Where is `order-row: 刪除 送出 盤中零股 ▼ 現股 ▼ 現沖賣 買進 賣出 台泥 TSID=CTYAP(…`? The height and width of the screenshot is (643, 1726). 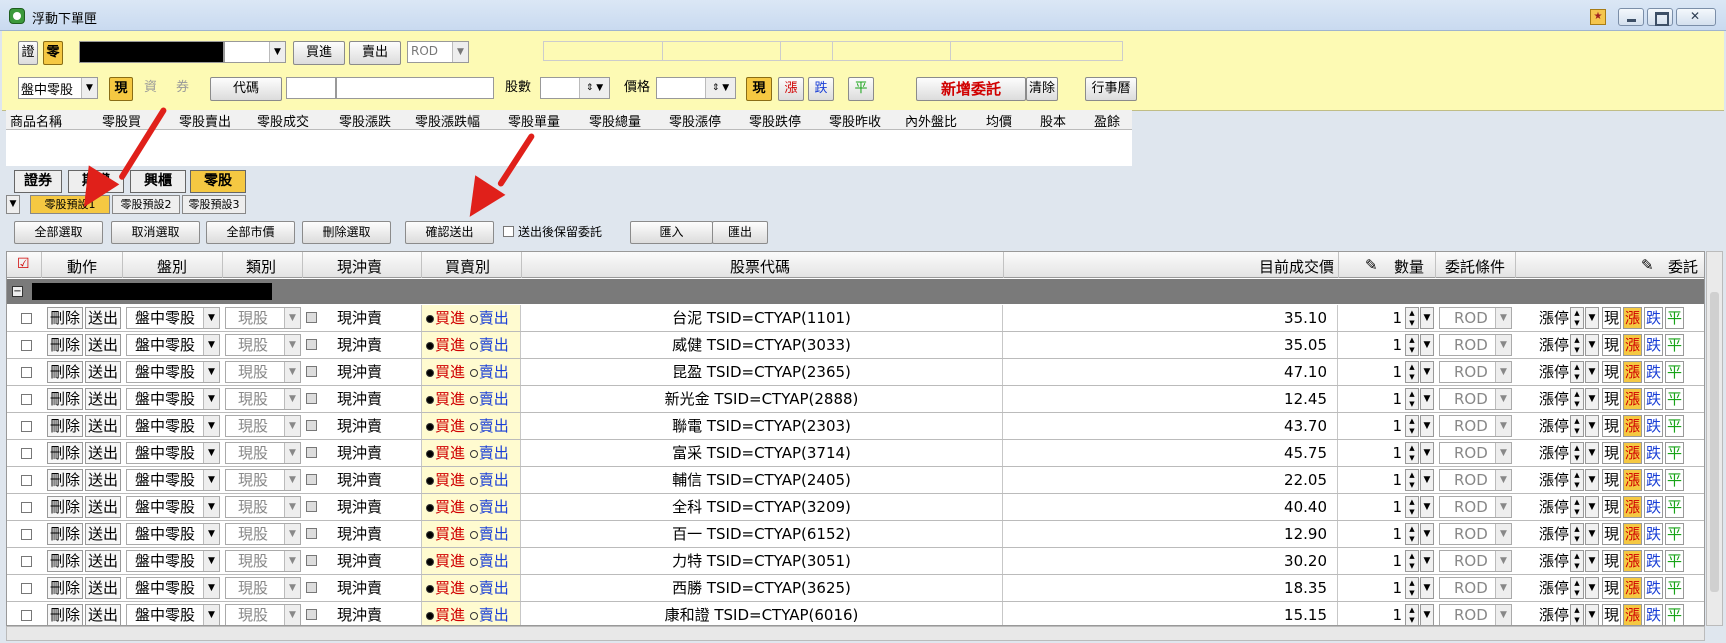
order-row: 刪除 送出 盤中零股 ▼ 現股 ▼ 現沖賣 買進 賣出 台泥 TSID=CTYAP(… is located at coordinates (855, 318).